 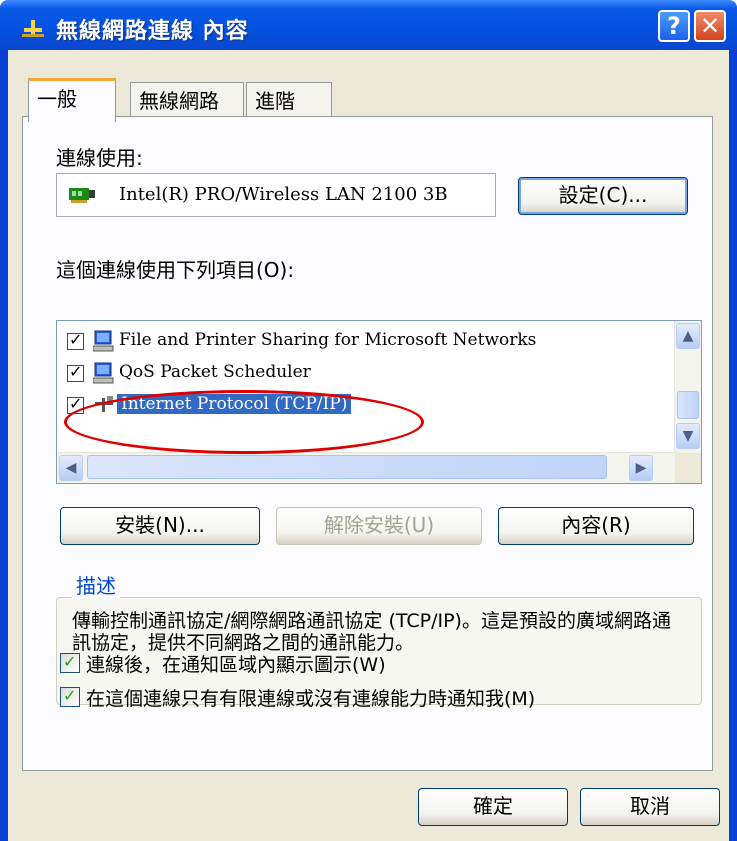 What do you see at coordinates (234, 404) in the screenshot?
I see `item-label-selected: Internet Protocol (TCP/IP)` at bounding box center [234, 404].